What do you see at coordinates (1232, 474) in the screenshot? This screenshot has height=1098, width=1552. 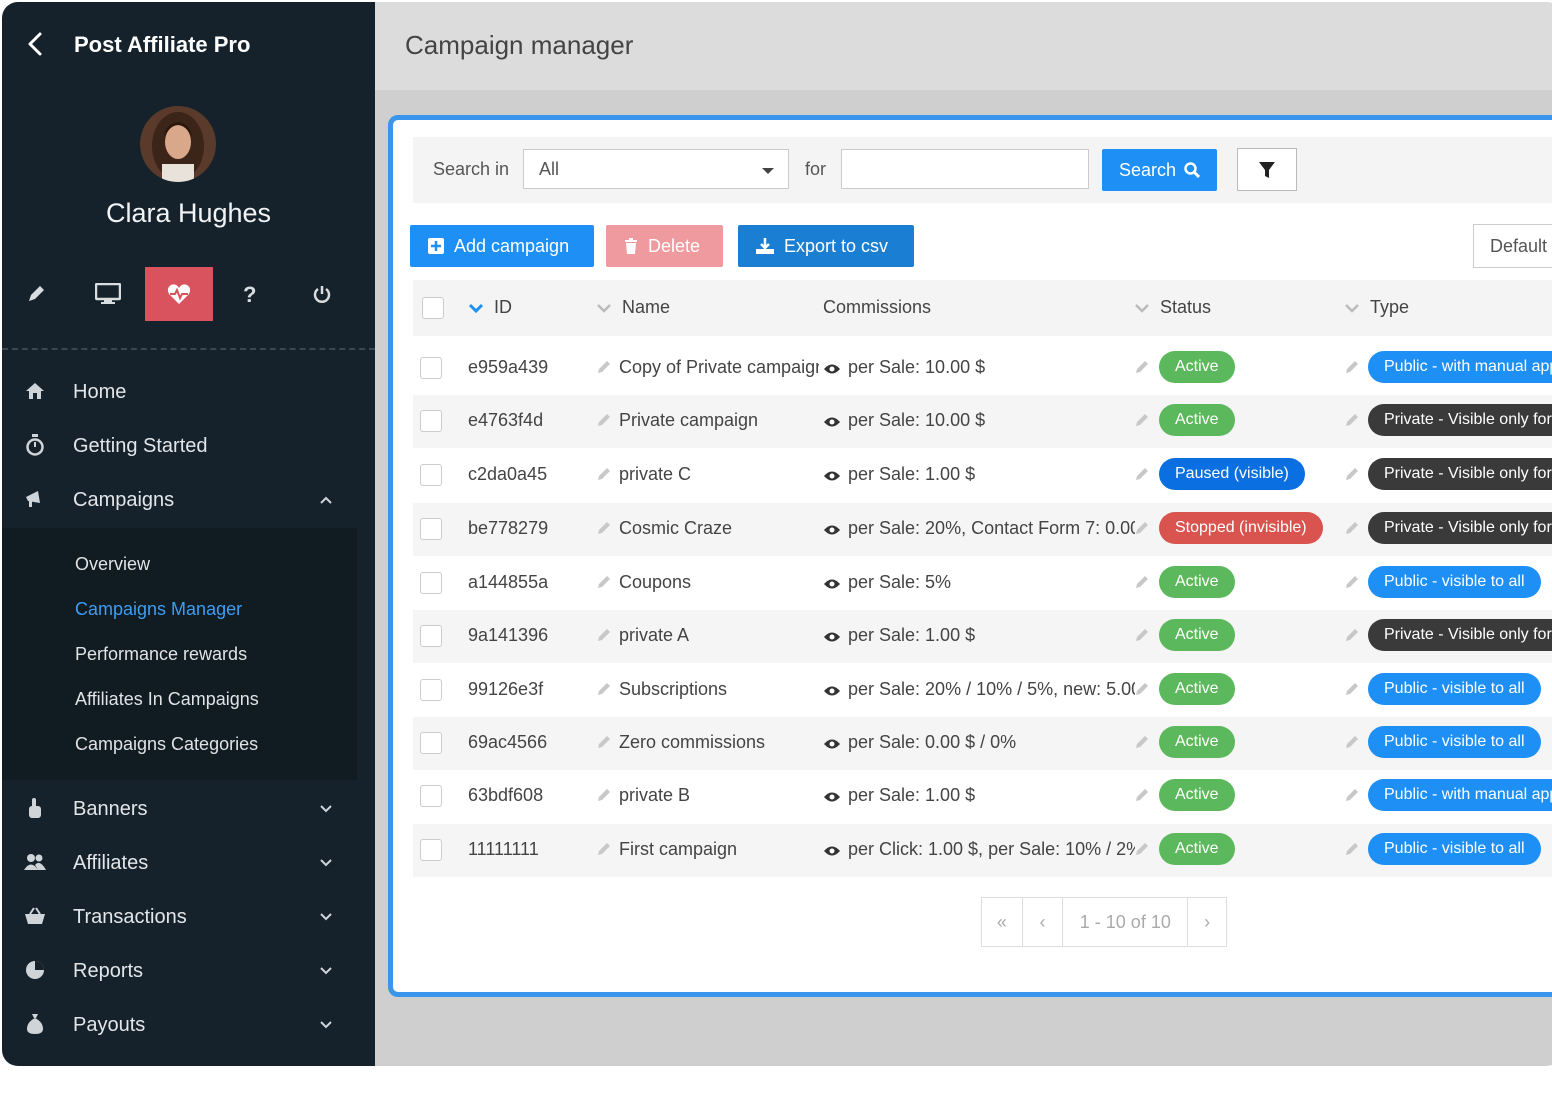 I see `status-badge: Paused (visible)` at bounding box center [1232, 474].